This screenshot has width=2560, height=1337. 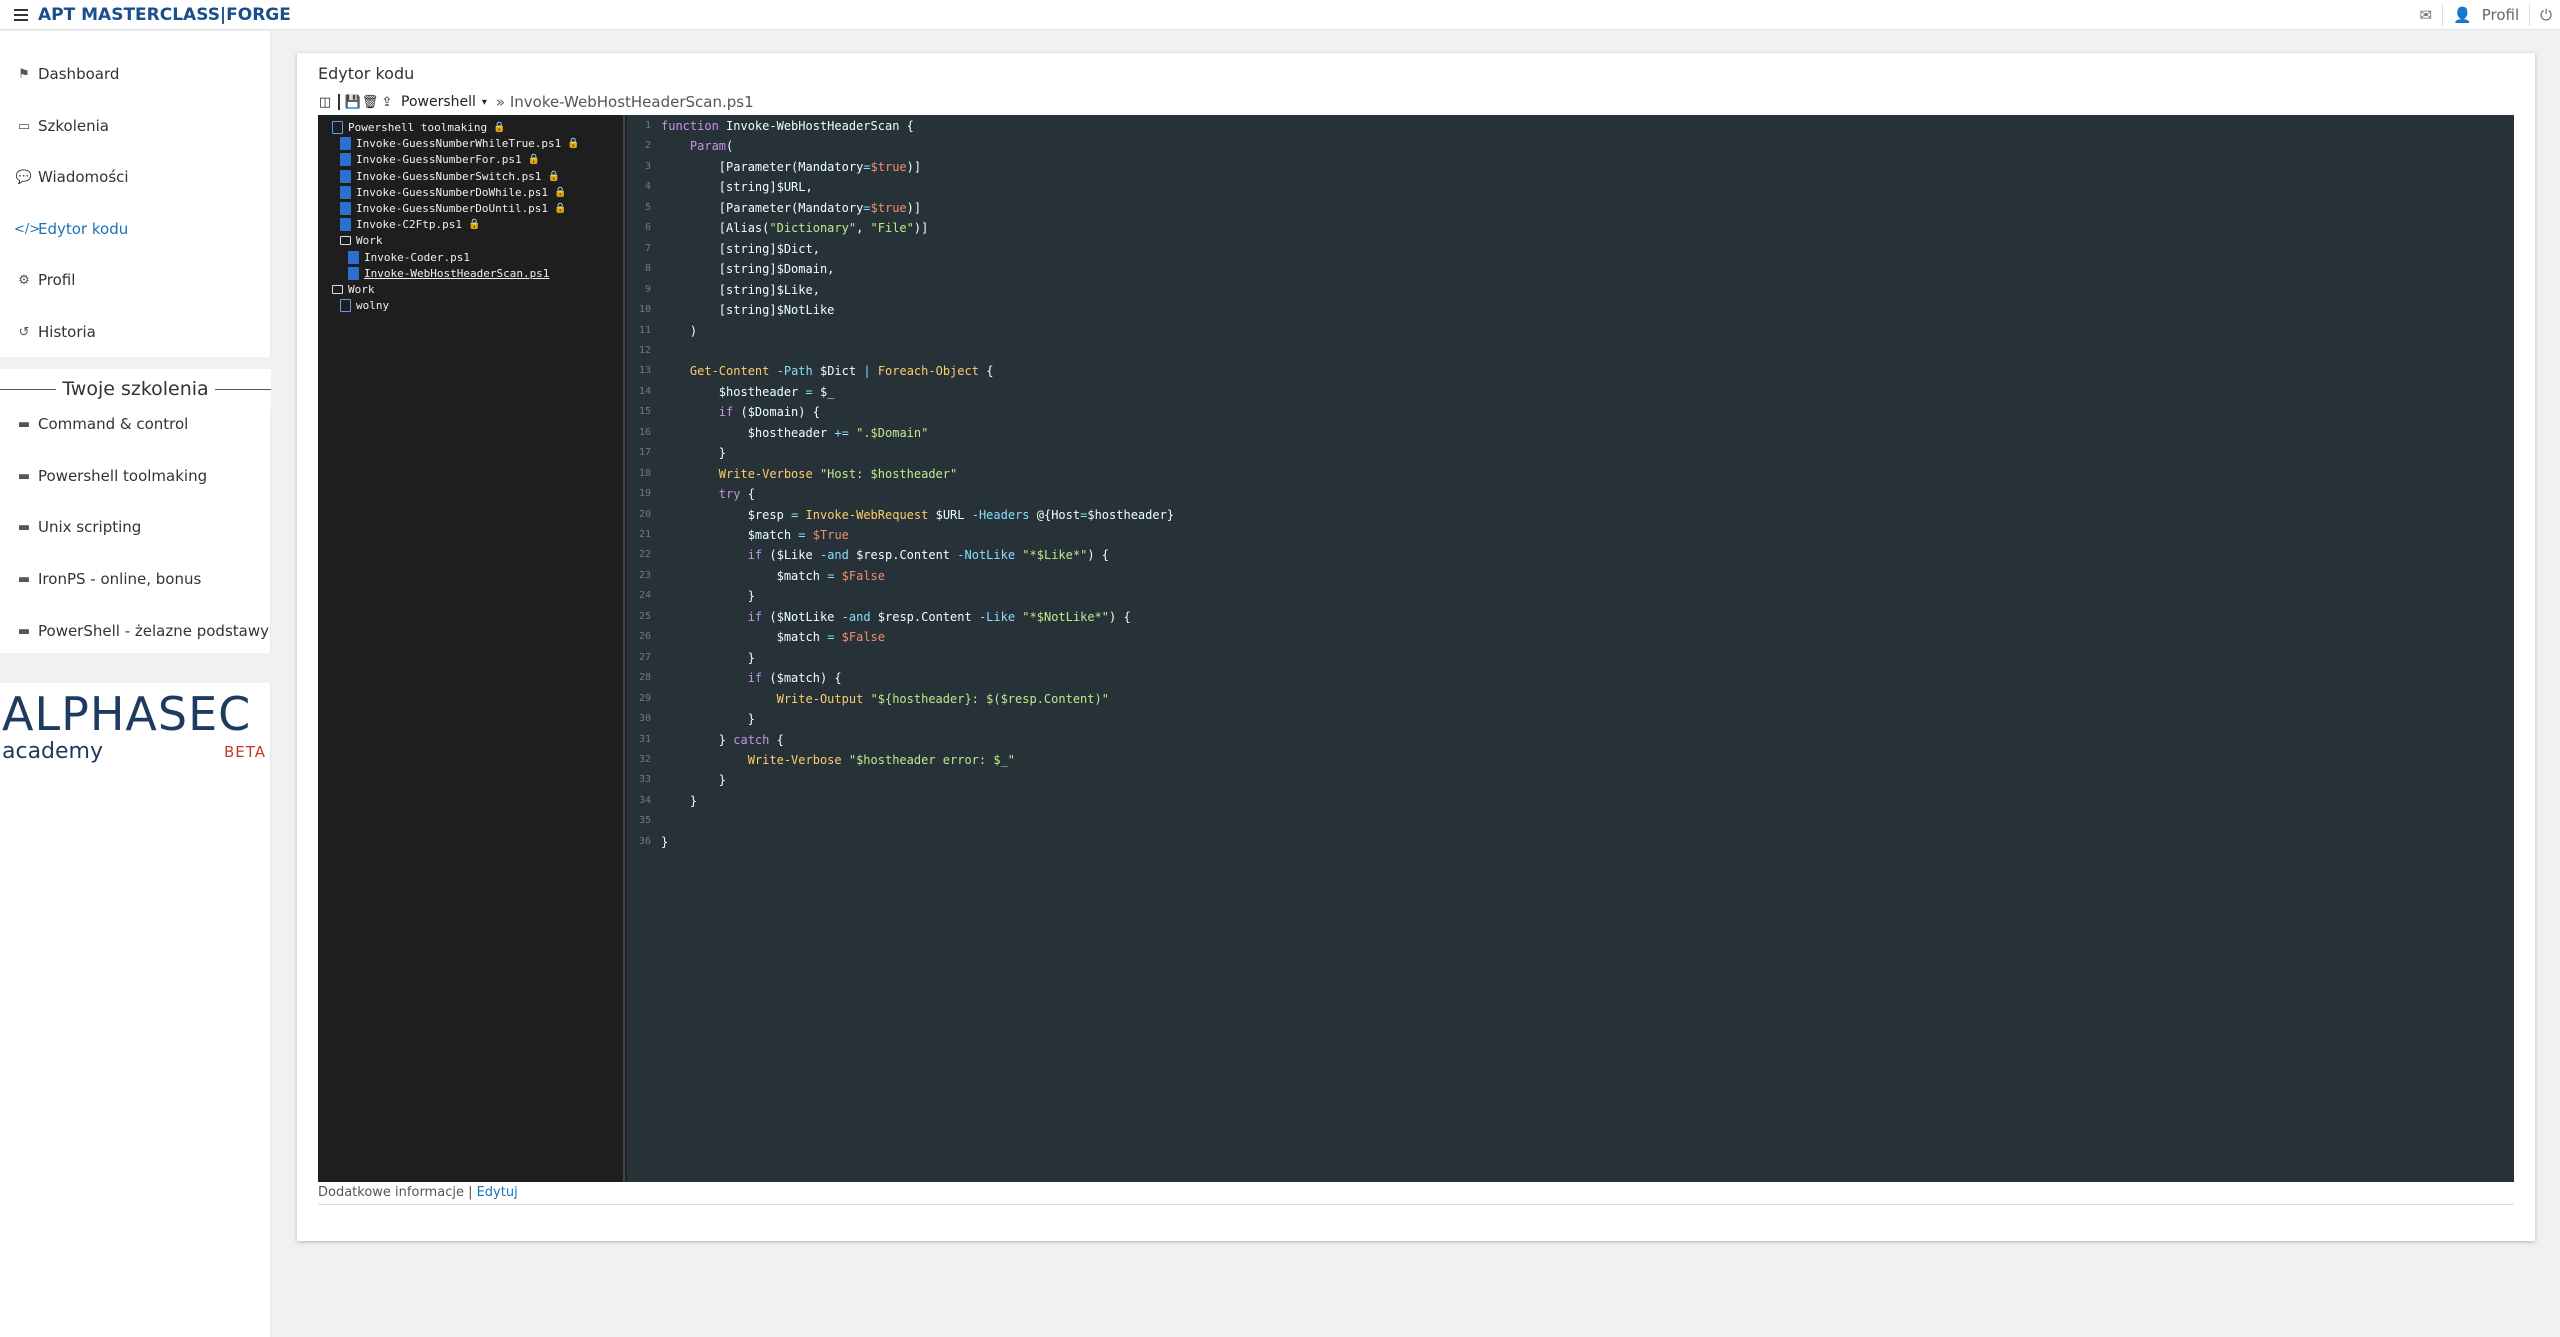 I want to click on code-line: if ($Domain) {, so click(x=740, y=412).